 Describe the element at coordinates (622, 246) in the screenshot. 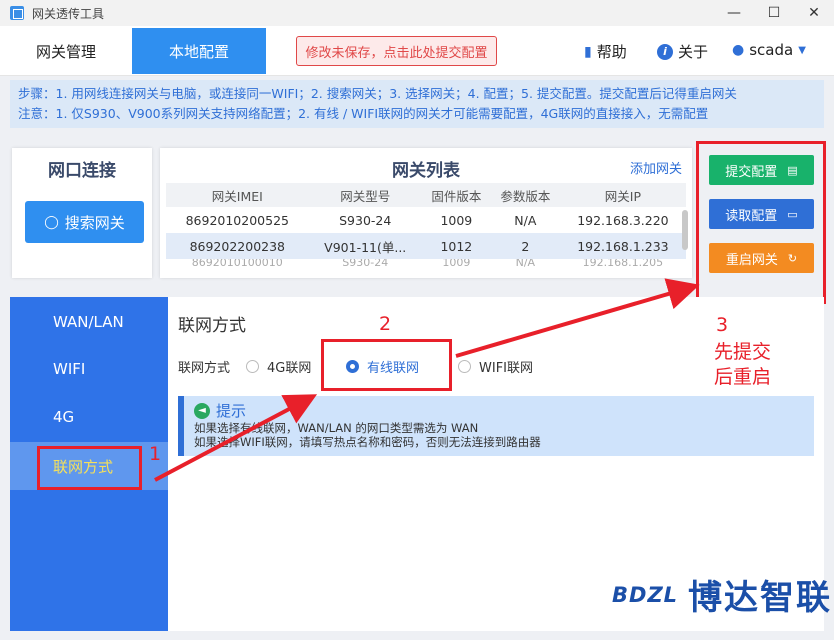

I see `cell-ip: 192.168.1.233` at that location.